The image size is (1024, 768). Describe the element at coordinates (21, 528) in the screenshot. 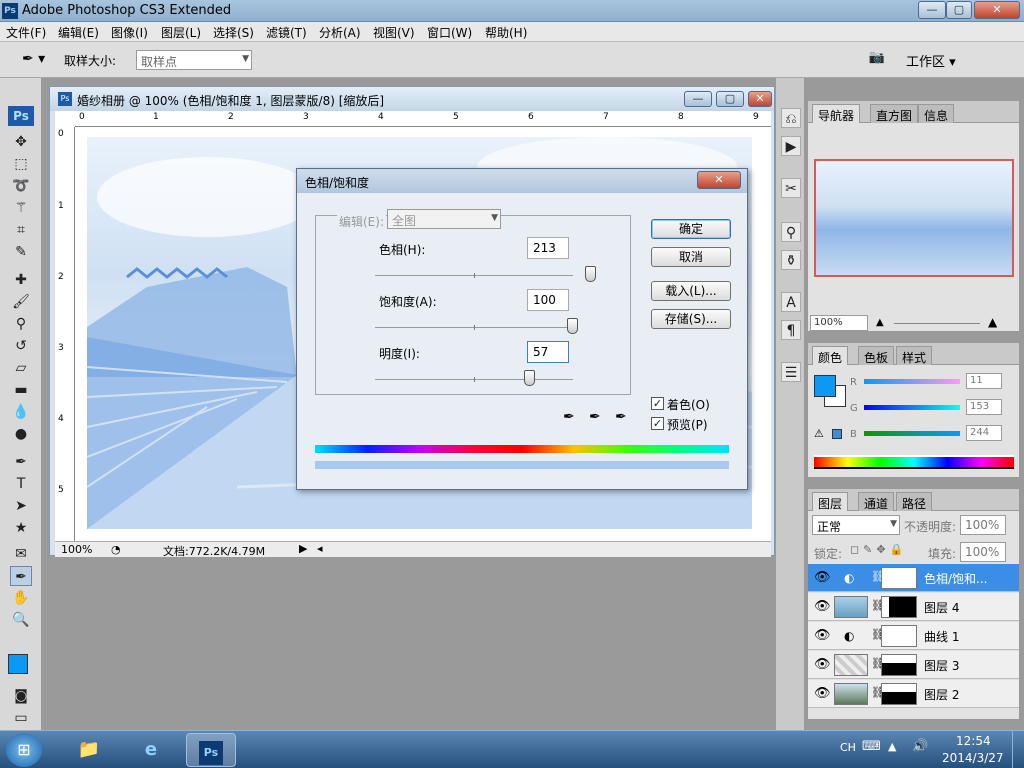

I see `shape-tool-icon: ★` at that location.